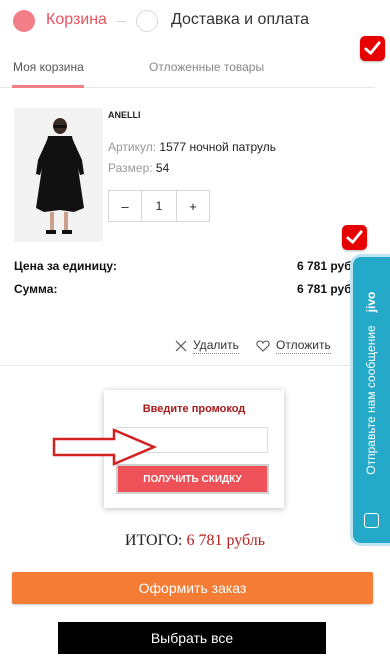  I want to click on check-icon, so click(354, 237).